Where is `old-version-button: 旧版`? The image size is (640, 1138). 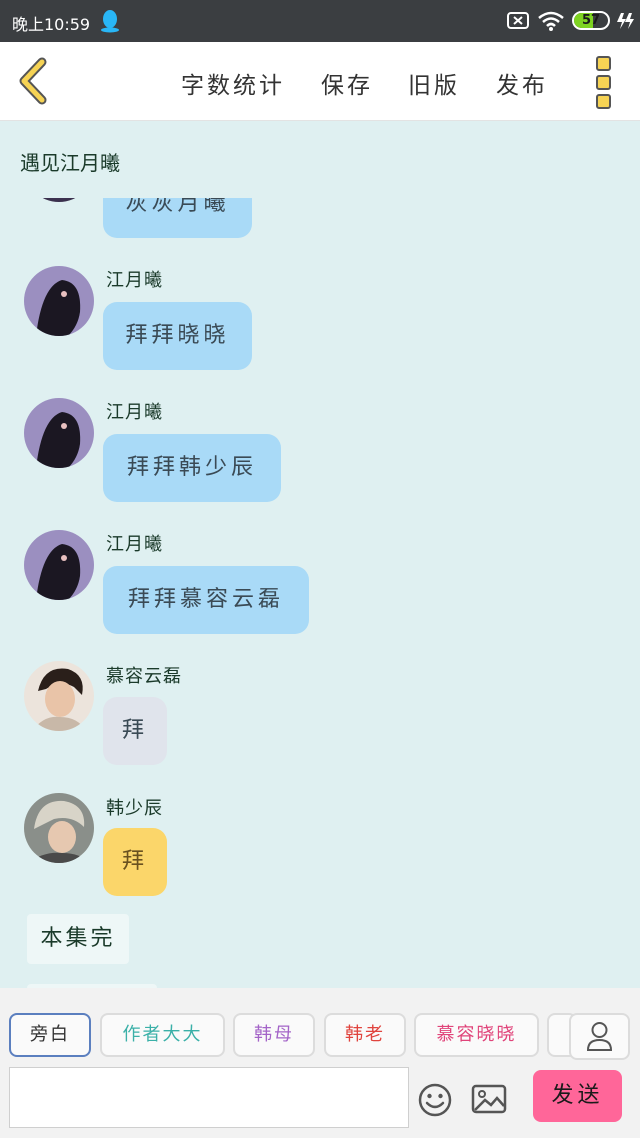
old-version-button: 旧版 is located at coordinates (434, 83).